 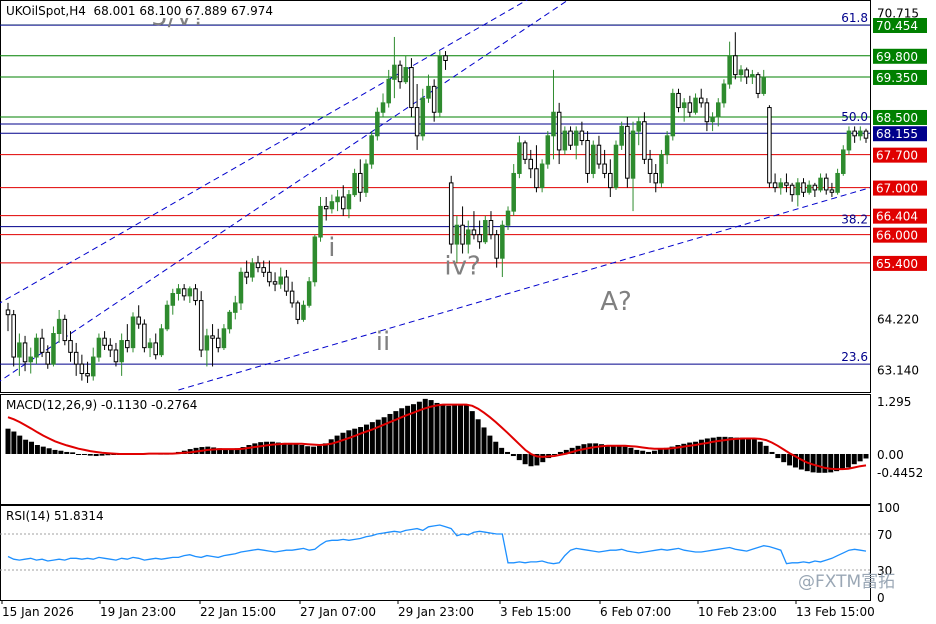 I want to click on macd-tick: 0.00, so click(x=890, y=455).